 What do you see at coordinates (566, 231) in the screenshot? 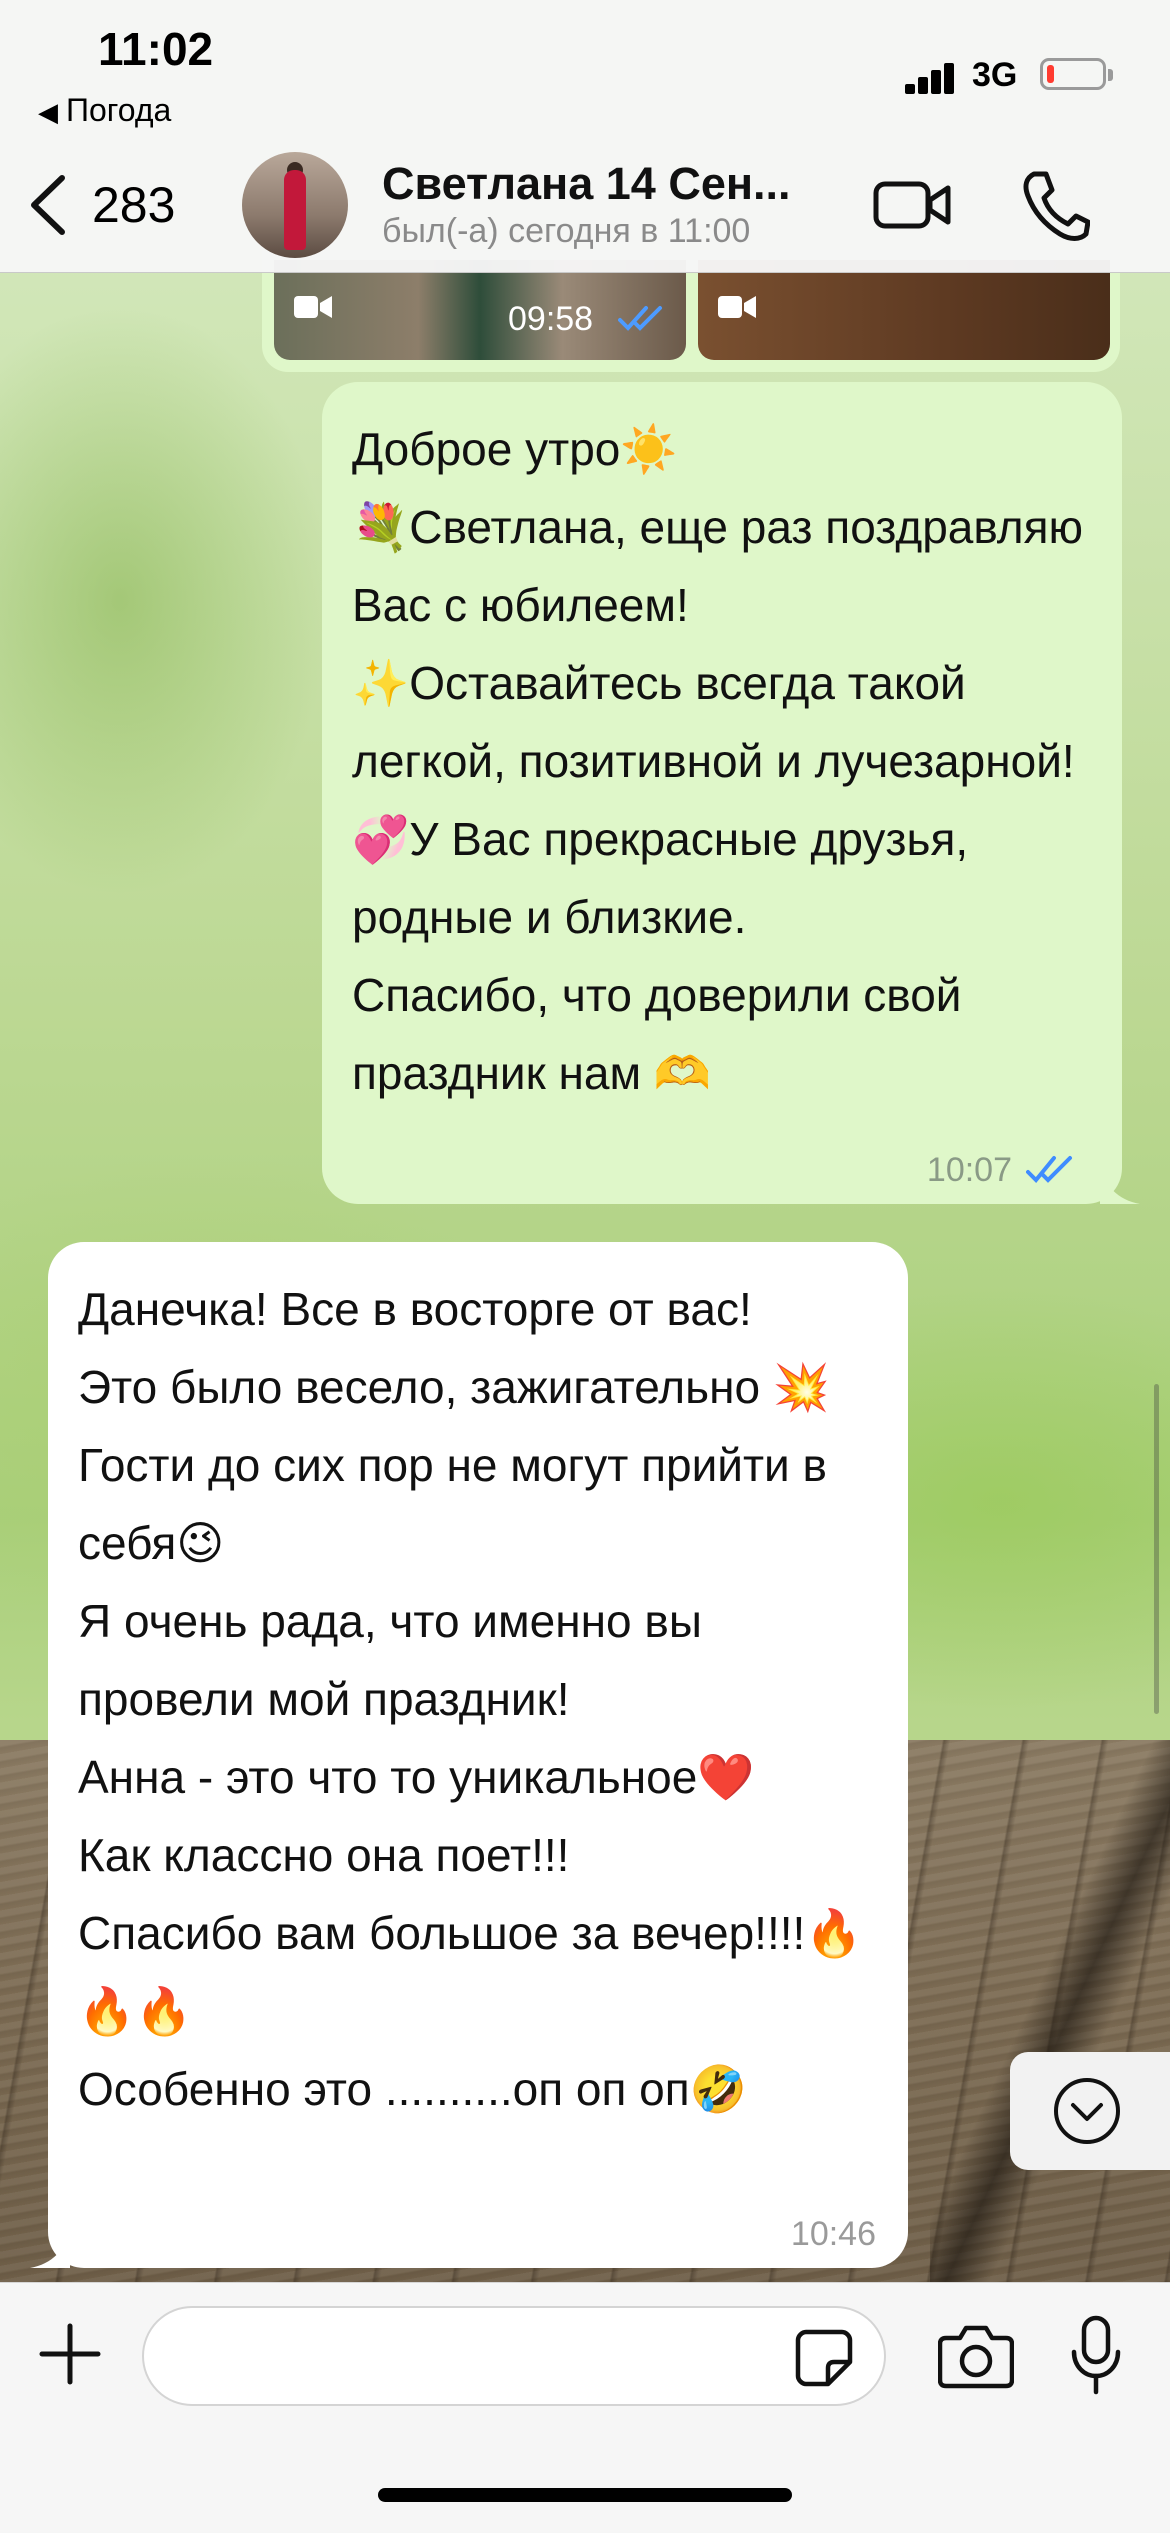
I see `last-seen-status: был(-а) сегодня в 11:00` at bounding box center [566, 231].